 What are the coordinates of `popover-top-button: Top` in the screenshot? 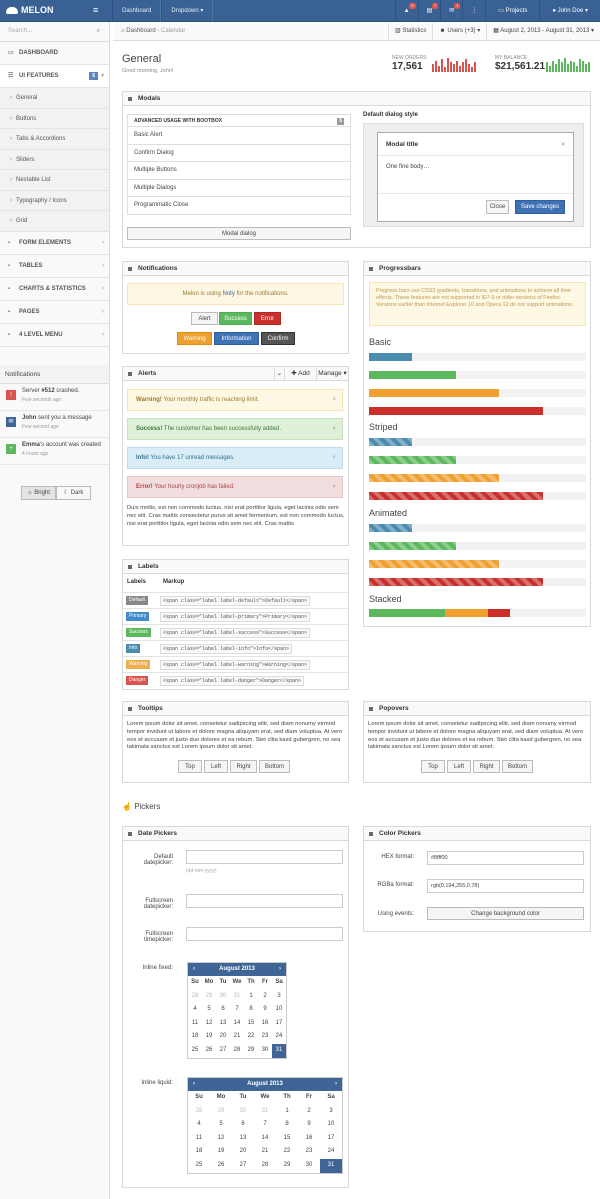 It's located at (433, 766).